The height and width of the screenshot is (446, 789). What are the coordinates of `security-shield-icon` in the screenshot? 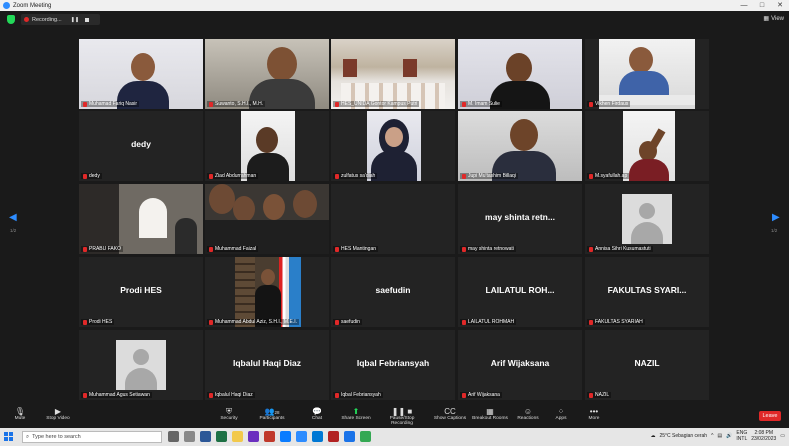 It's located at (11, 19).